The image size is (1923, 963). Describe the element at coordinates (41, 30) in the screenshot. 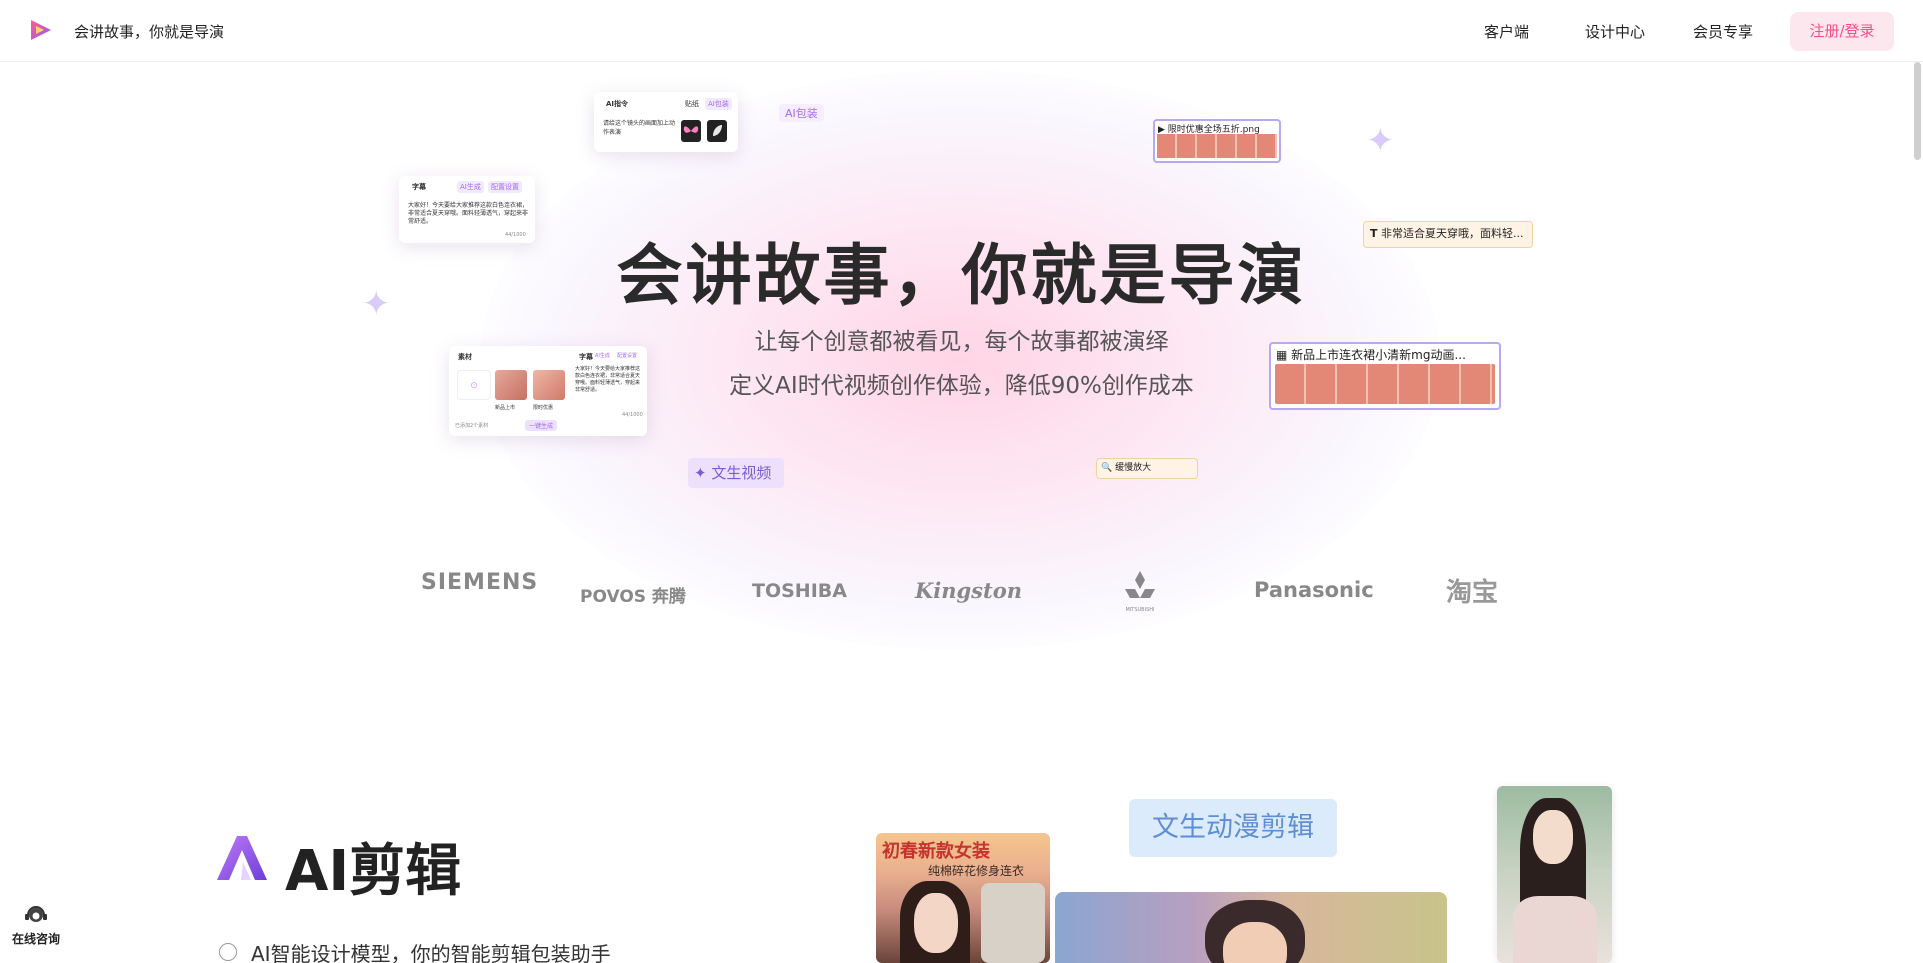

I see `logo-icon` at that location.